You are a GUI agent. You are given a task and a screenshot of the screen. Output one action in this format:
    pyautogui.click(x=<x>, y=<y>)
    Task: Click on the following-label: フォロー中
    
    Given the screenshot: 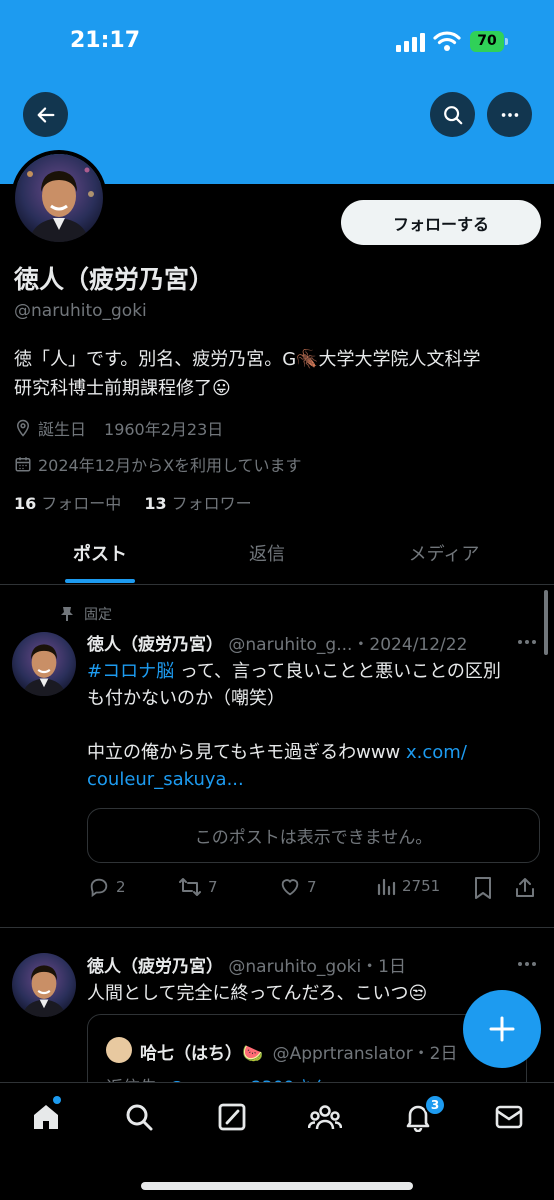 What is the action you would take?
    pyautogui.click(x=81, y=503)
    